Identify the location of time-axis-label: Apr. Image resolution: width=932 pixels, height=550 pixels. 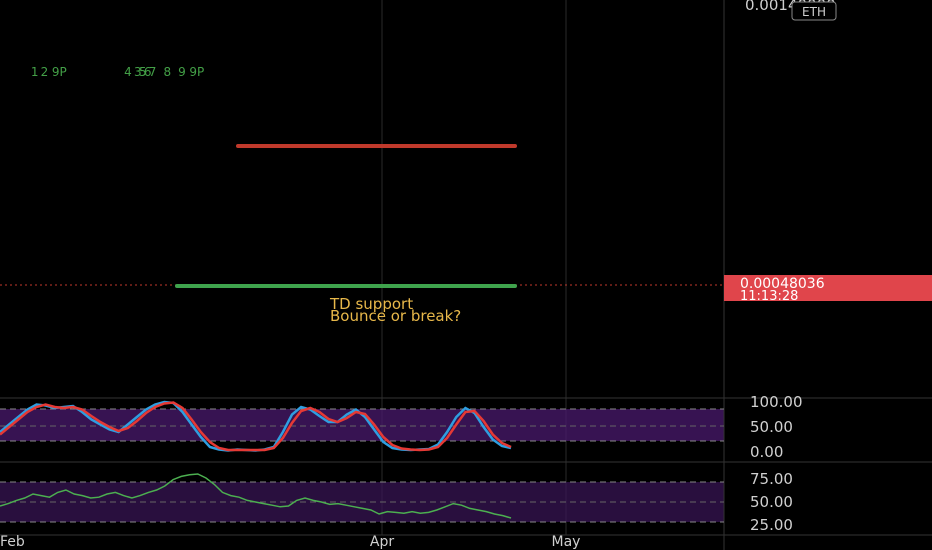
(382, 542).